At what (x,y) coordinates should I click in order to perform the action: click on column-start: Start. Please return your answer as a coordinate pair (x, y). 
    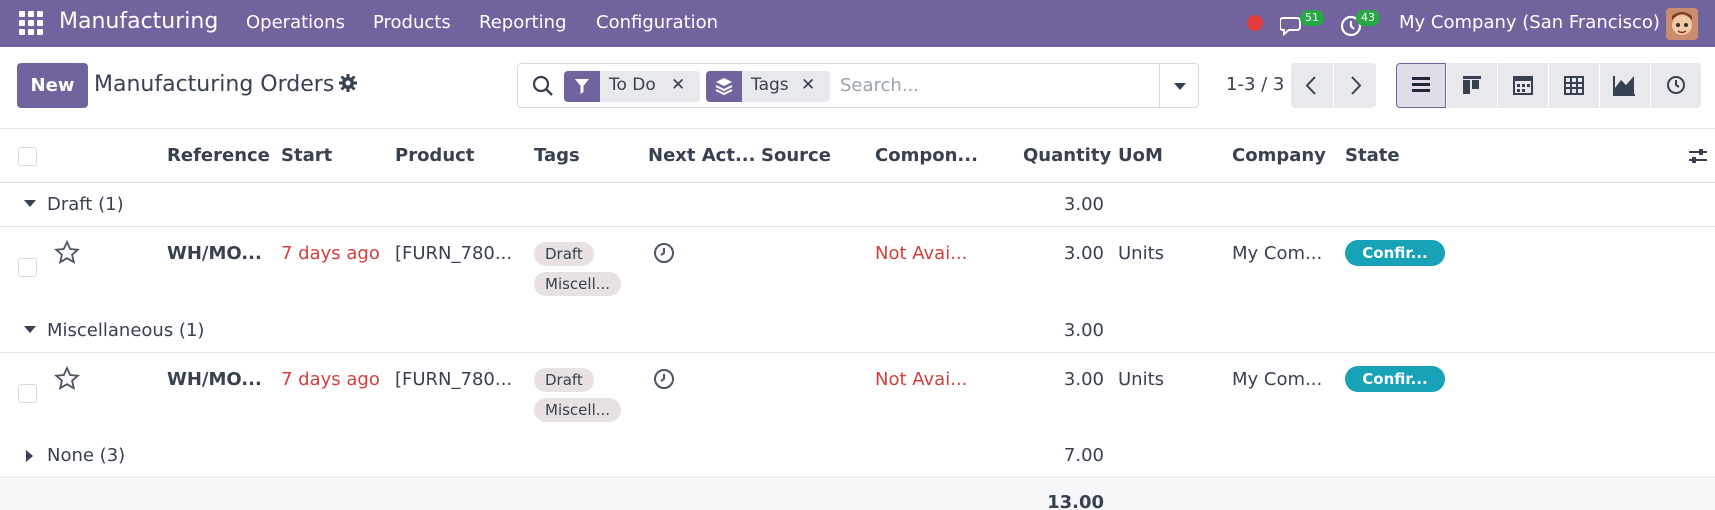
    Looking at the image, I should click on (306, 155).